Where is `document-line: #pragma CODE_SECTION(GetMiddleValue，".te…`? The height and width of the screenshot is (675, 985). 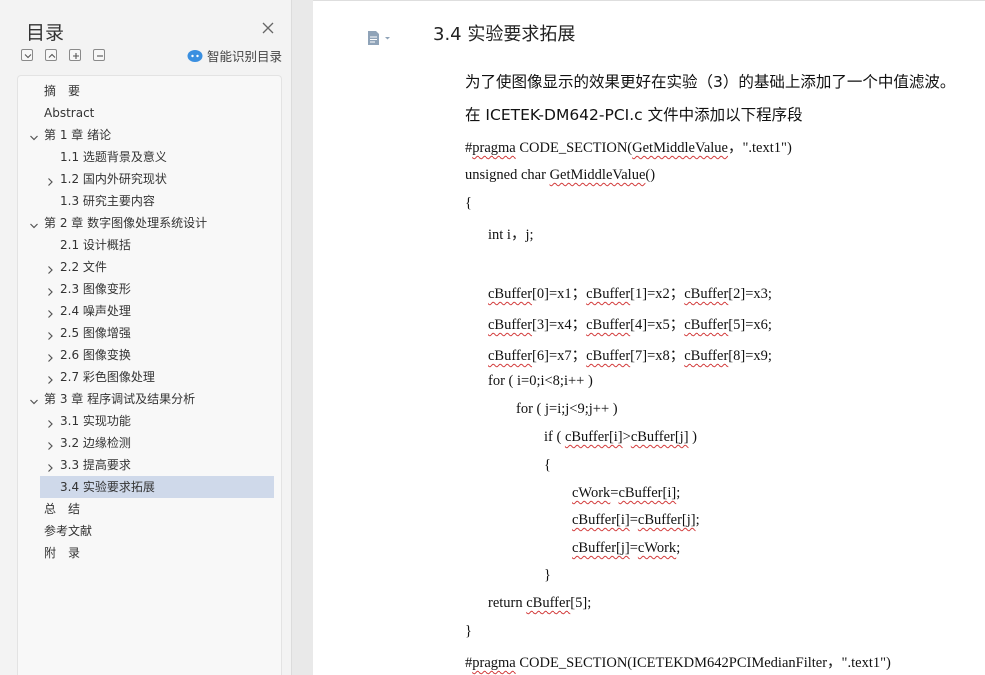 document-line: #pragma CODE_SECTION(GetMiddleValue，".te… is located at coordinates (628, 146).